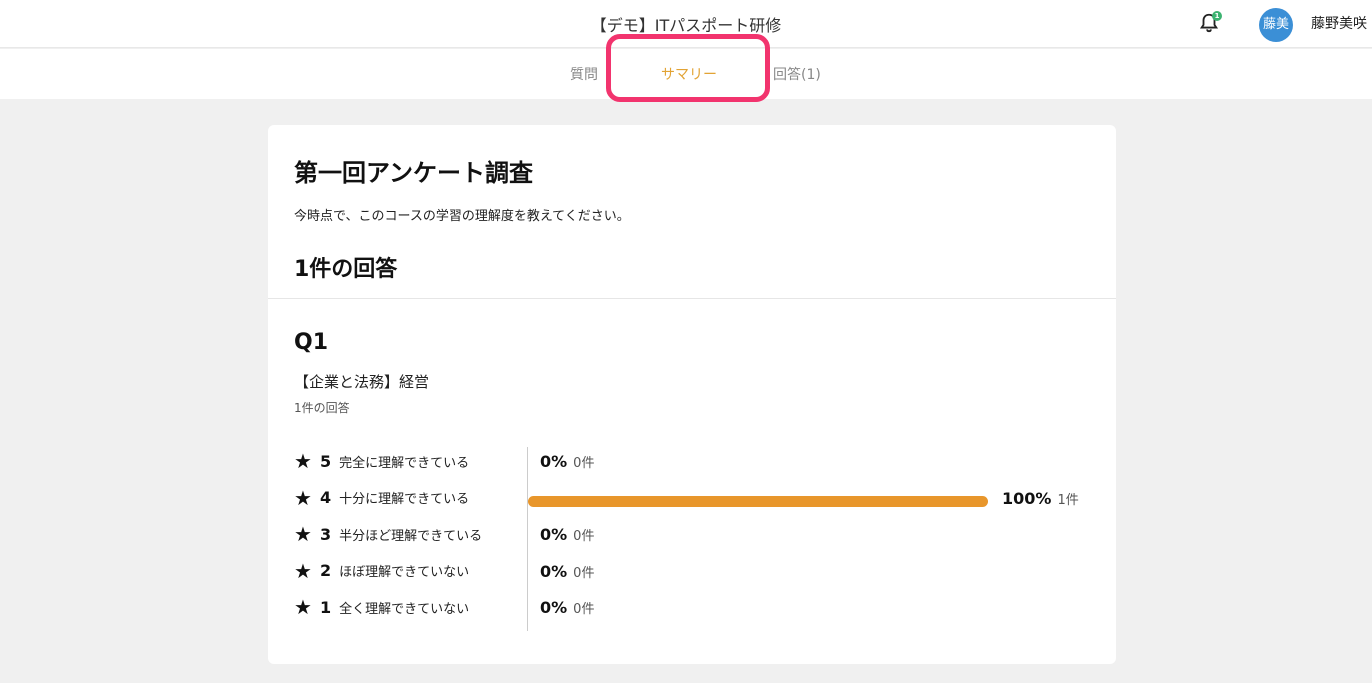 This screenshot has height=683, width=1372. I want to click on highlight-annotation, so click(688, 68).